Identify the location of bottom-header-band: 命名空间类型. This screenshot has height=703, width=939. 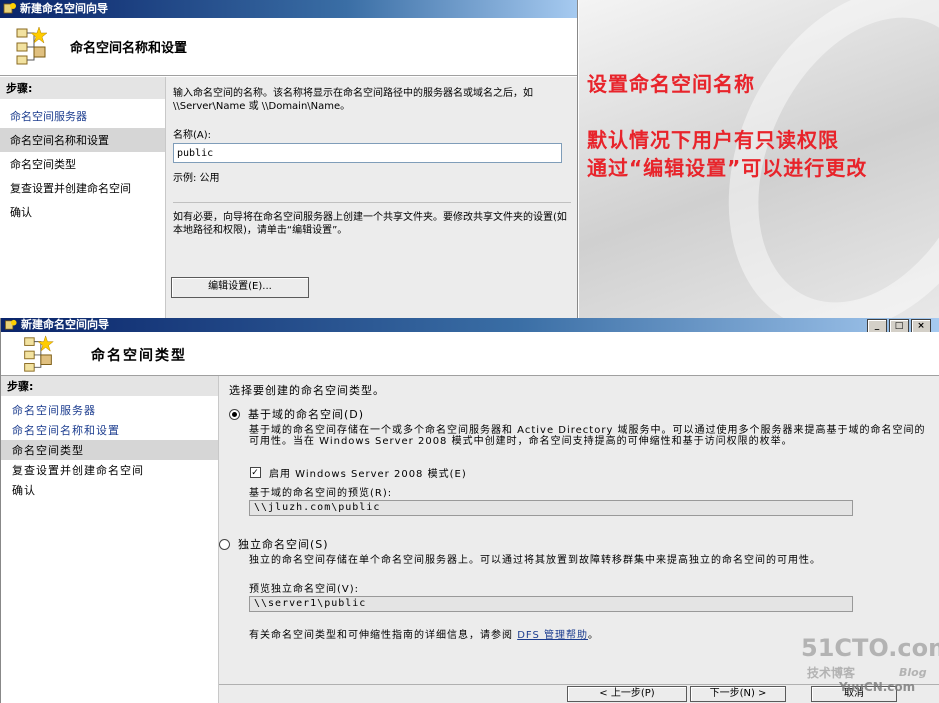
(470, 354).